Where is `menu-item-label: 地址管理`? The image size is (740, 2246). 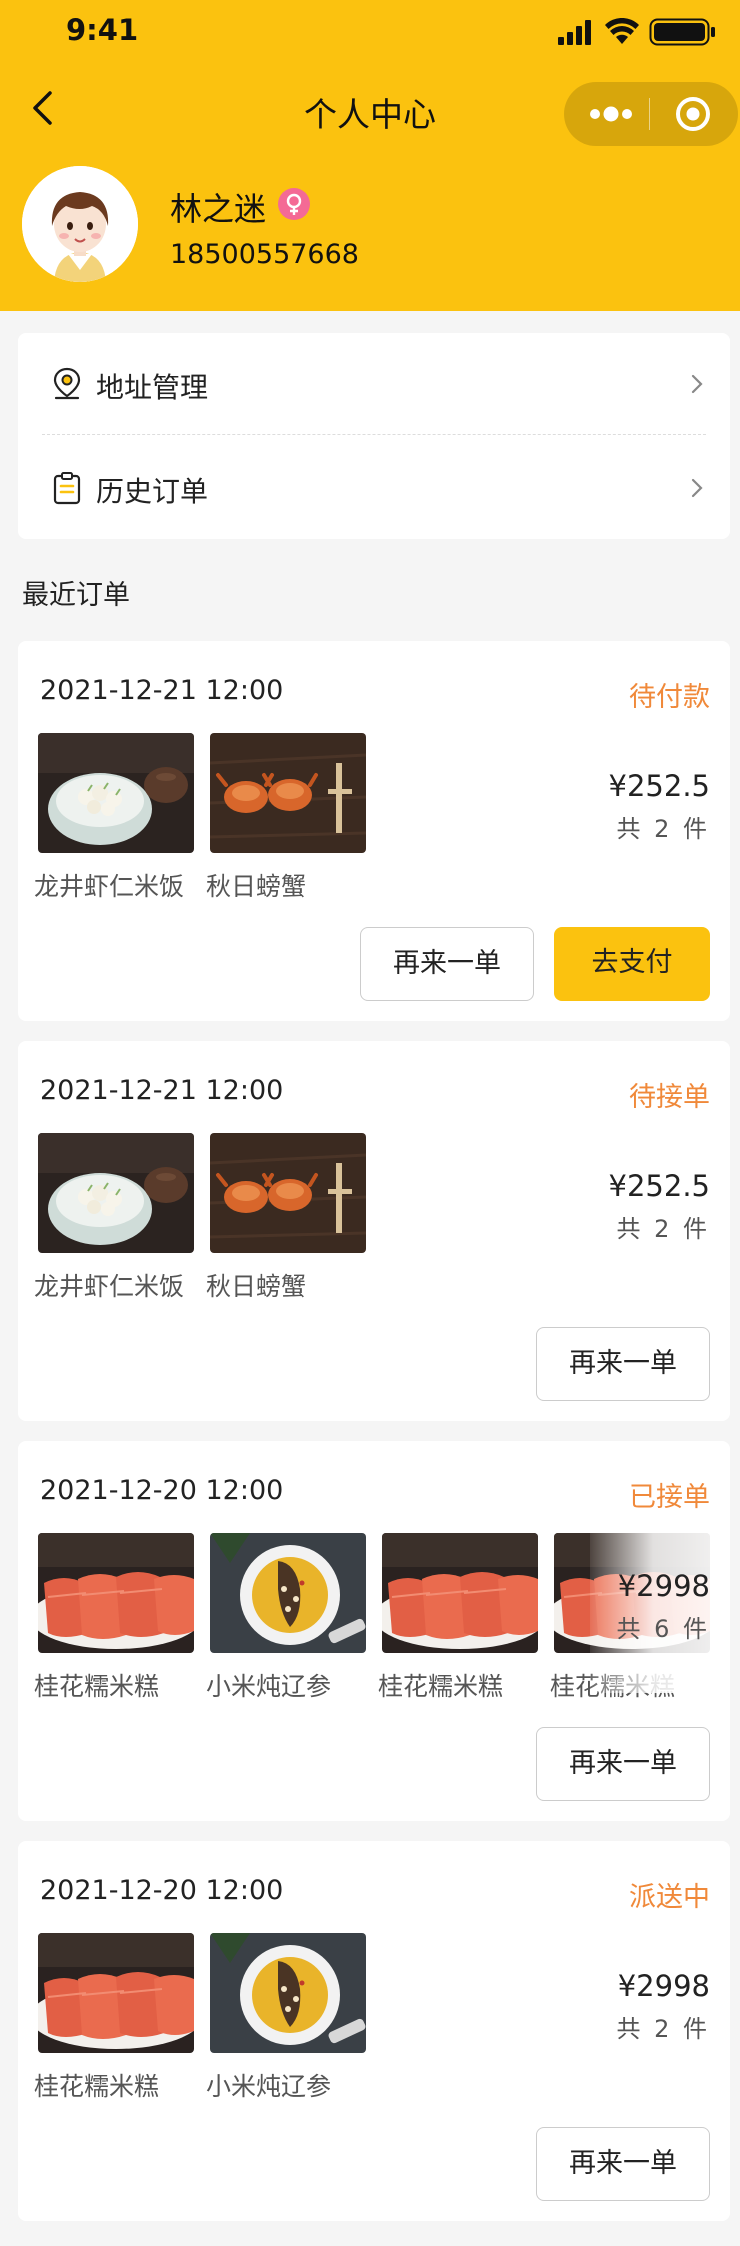
menu-item-label: 地址管理 is located at coordinates (152, 387).